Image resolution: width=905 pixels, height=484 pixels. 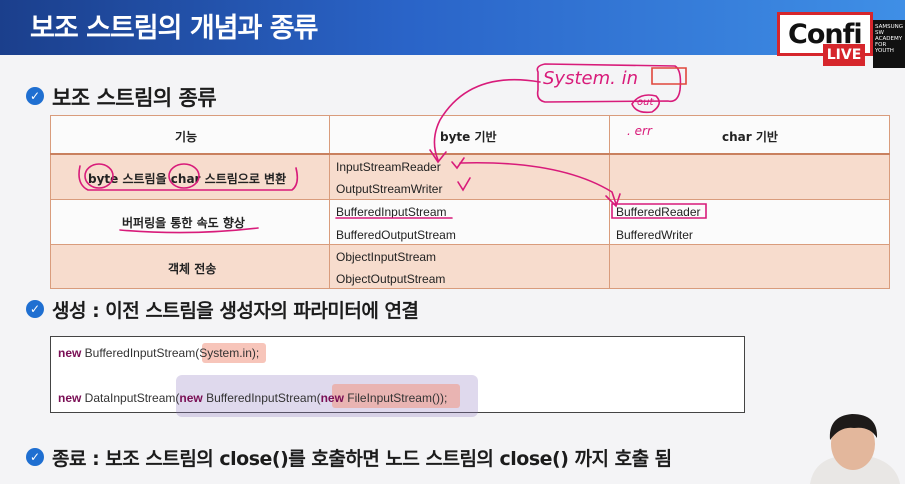 I want to click on annotation-out: out, so click(x=645, y=102).